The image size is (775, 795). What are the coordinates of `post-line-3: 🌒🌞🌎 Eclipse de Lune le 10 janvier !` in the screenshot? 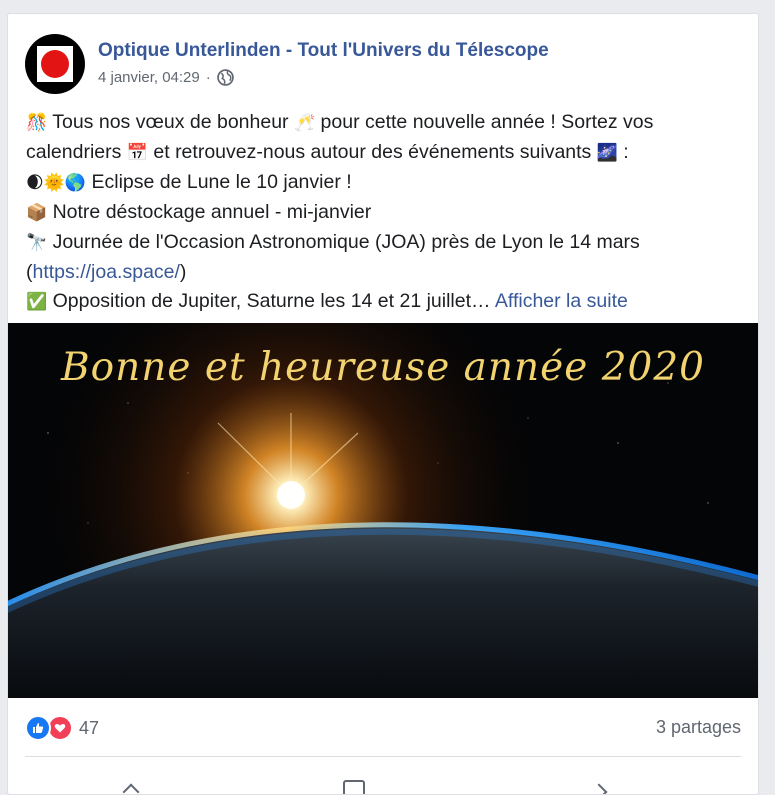 It's located at (189, 182).